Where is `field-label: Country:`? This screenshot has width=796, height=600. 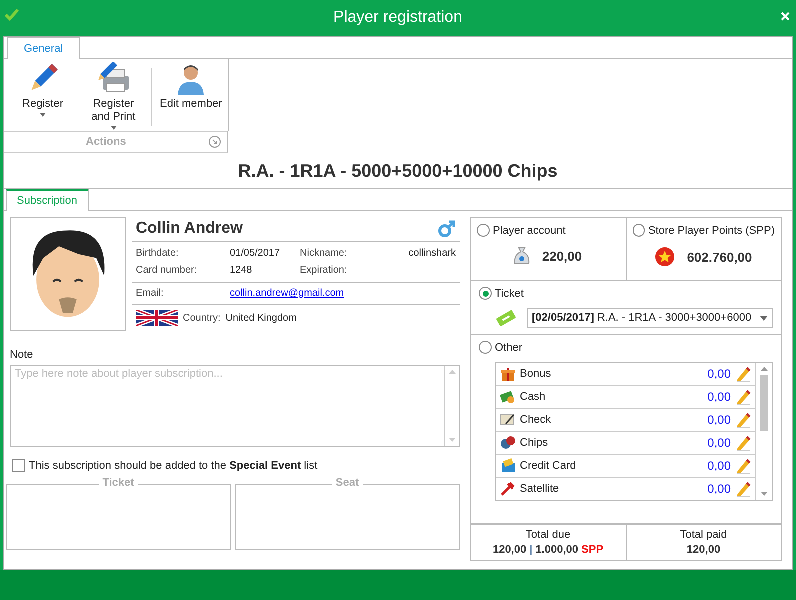
field-label: Country: is located at coordinates (202, 318).